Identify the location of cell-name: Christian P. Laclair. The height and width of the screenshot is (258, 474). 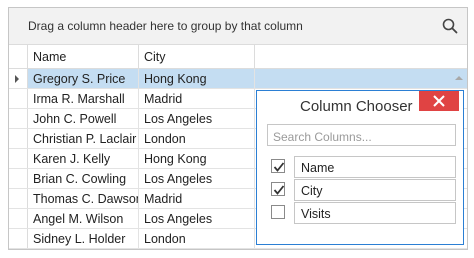
(83, 138).